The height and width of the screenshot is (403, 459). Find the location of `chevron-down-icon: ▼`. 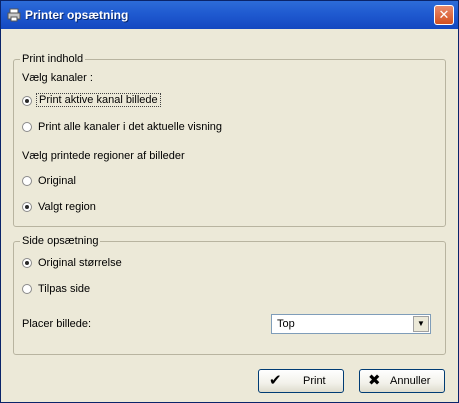

chevron-down-icon: ▼ is located at coordinates (421, 323).